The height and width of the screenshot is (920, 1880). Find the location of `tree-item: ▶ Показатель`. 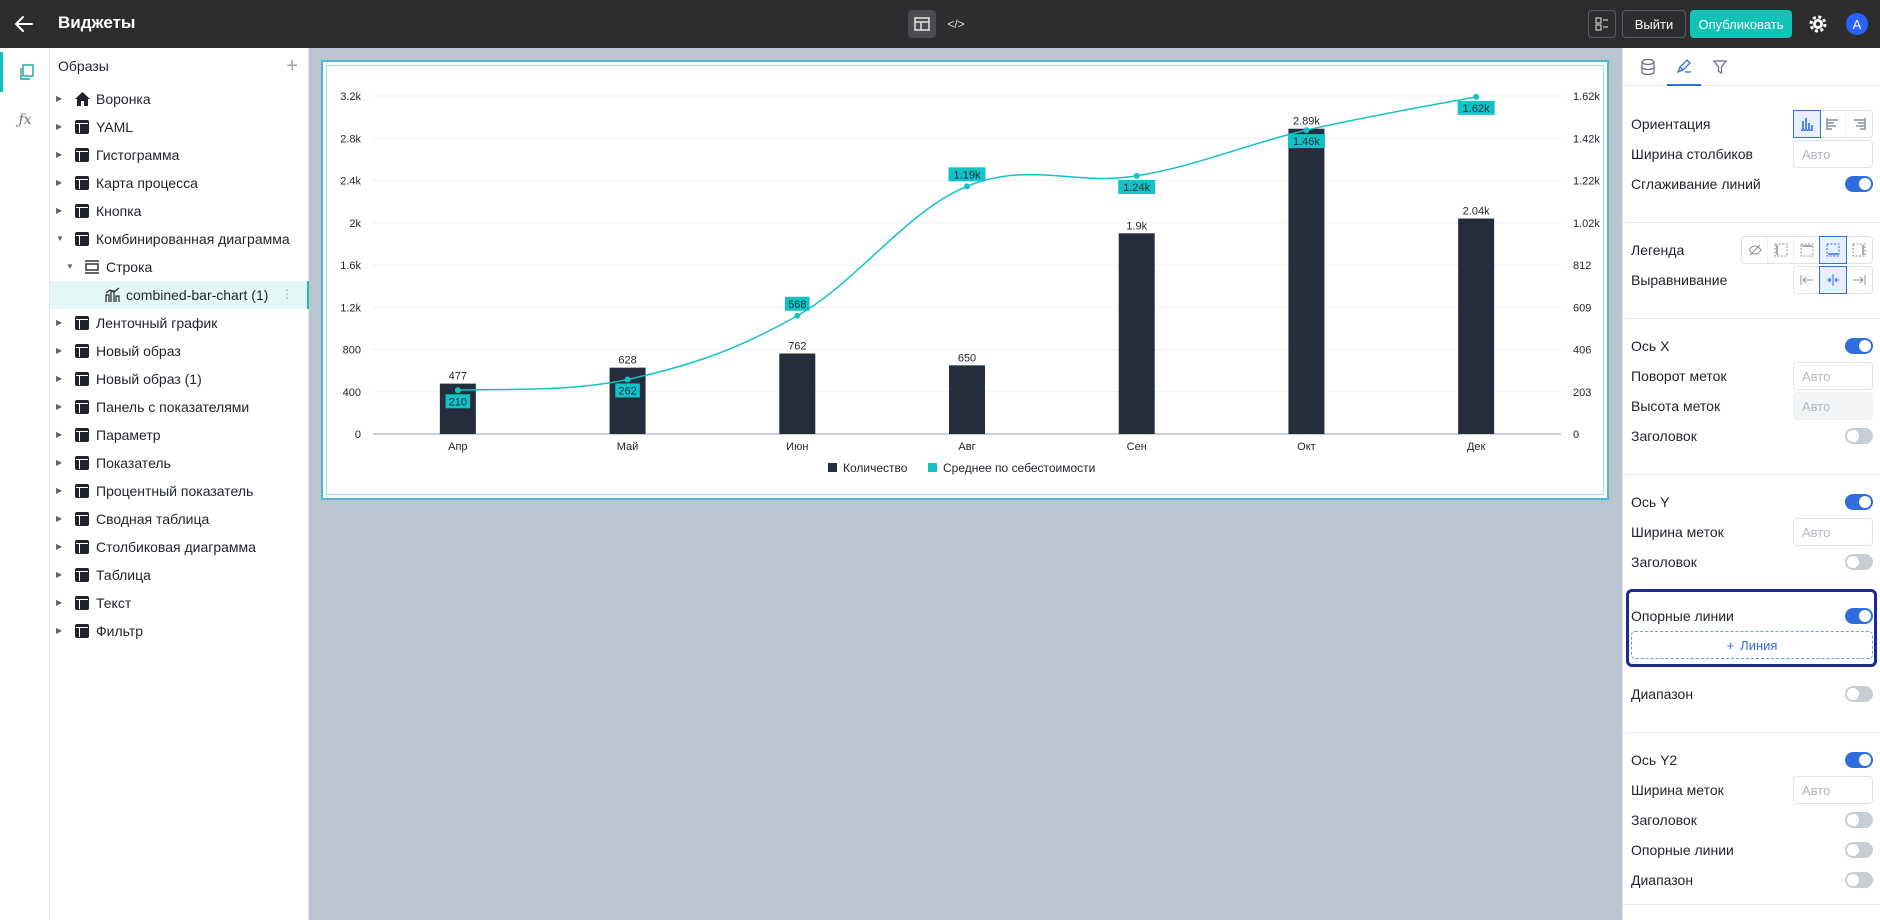

tree-item: ▶ Показатель is located at coordinates (179, 463).